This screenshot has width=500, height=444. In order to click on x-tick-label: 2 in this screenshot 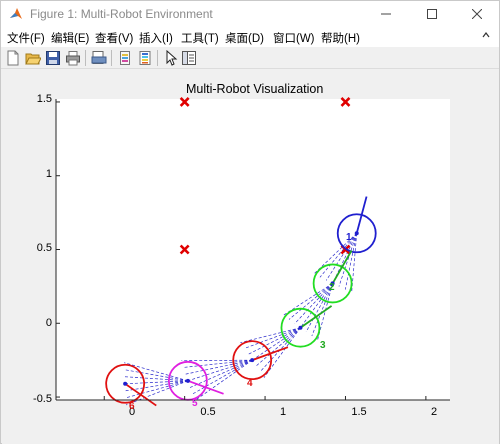, I will do `click(434, 412)`.